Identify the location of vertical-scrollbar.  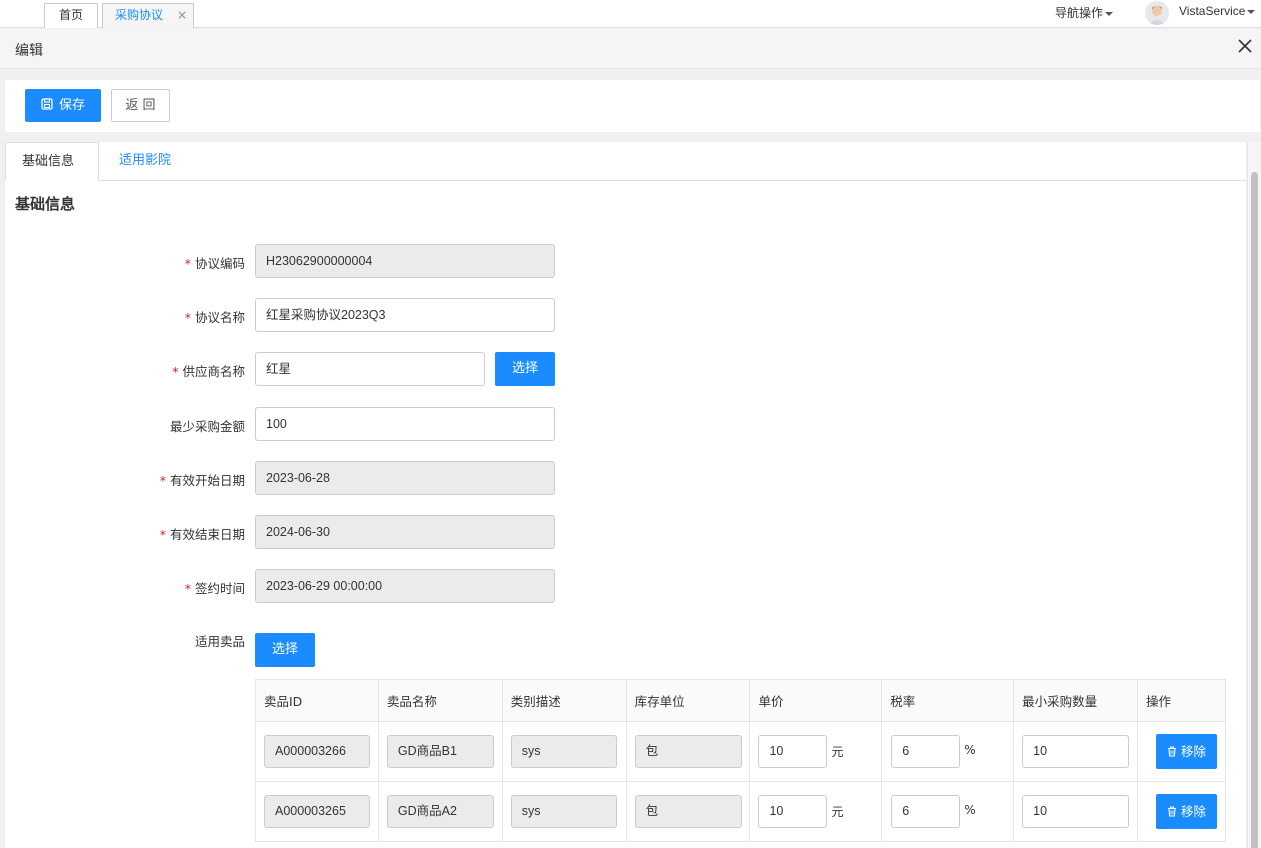
(1254, 495).